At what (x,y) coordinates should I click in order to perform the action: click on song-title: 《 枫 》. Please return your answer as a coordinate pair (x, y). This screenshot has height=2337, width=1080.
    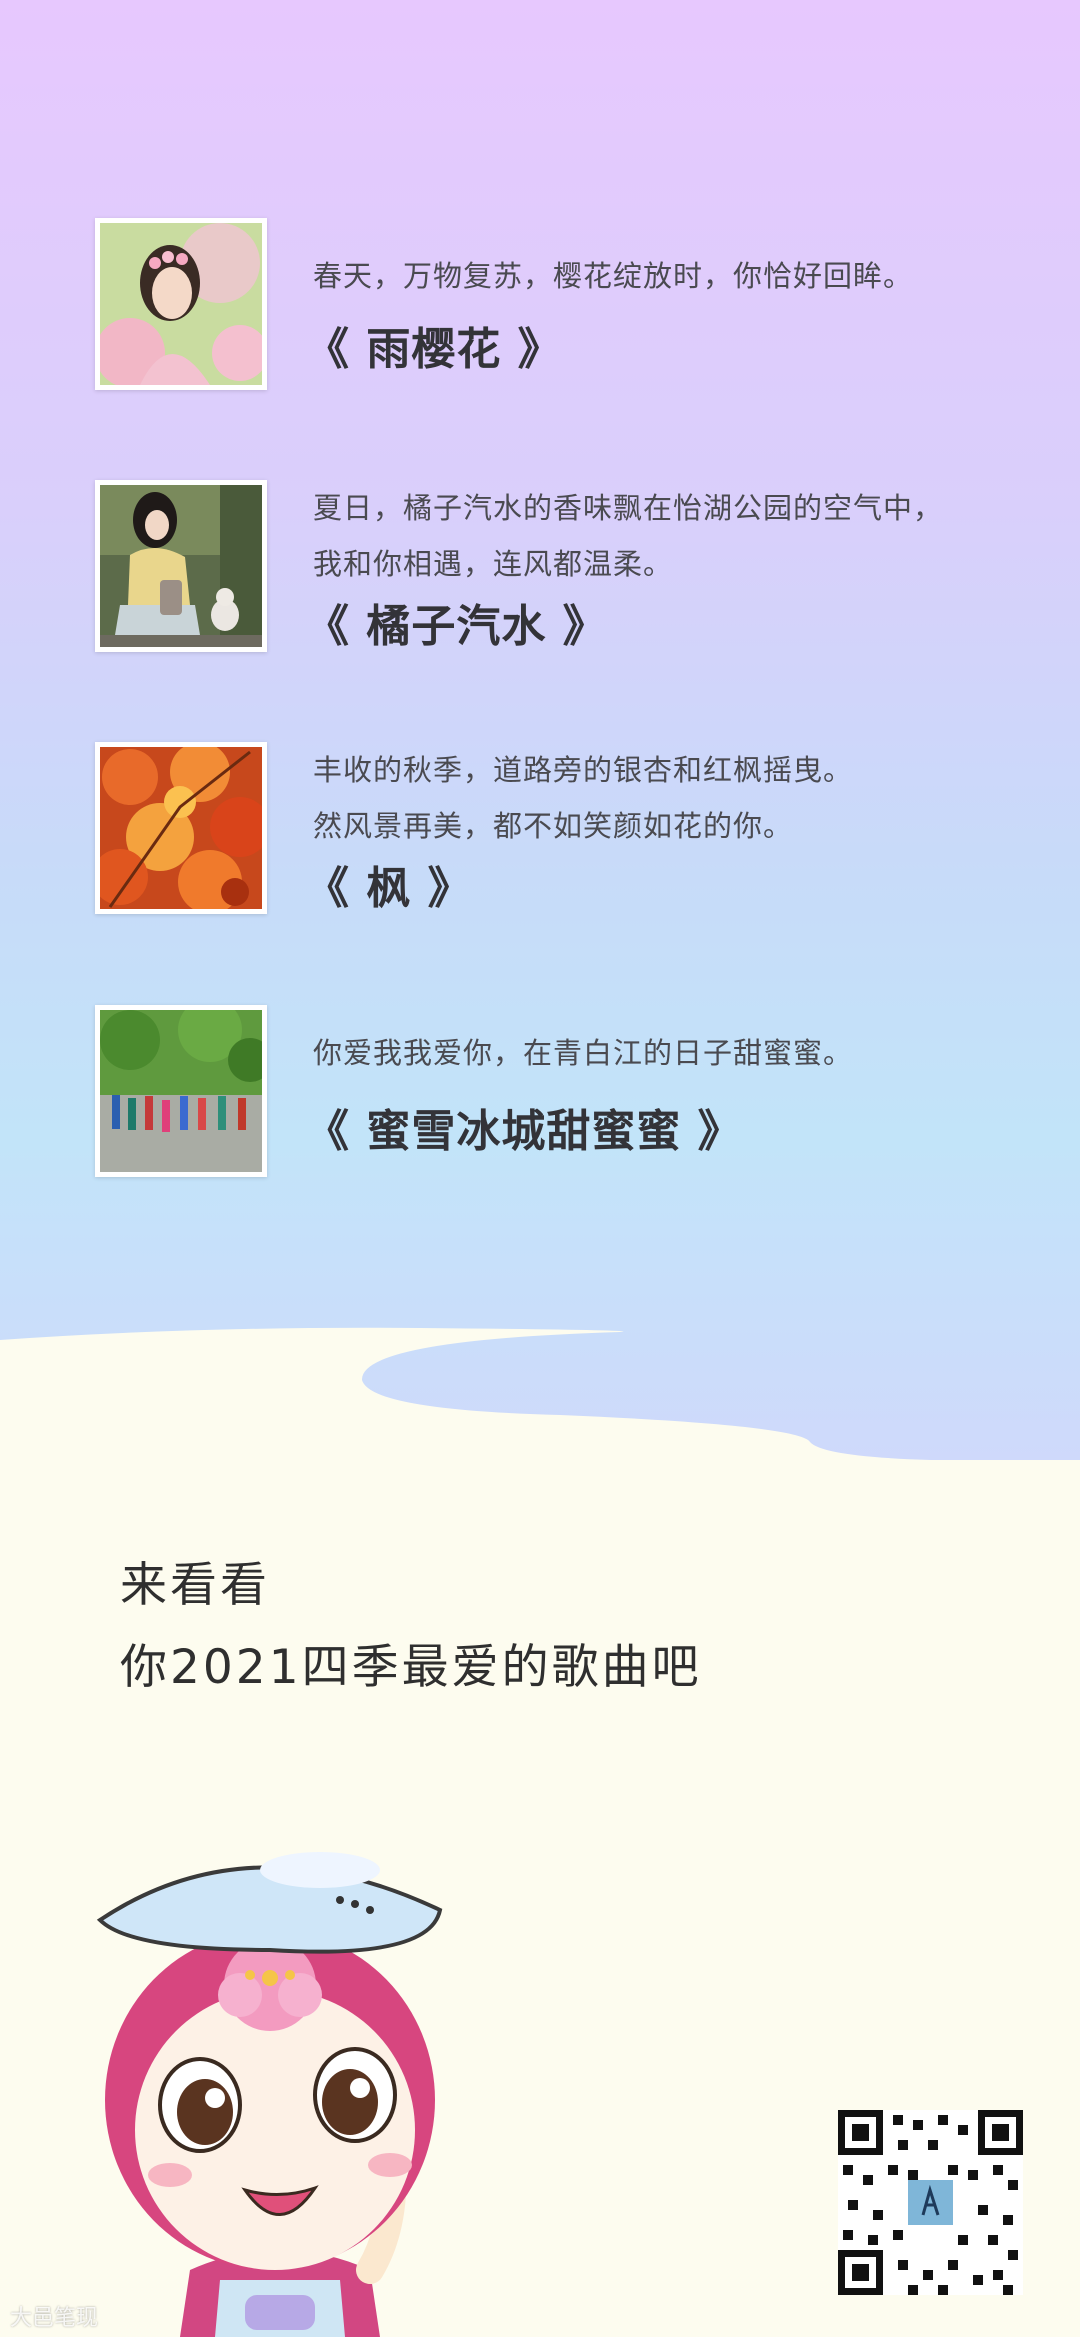
    Looking at the image, I should click on (389, 888).